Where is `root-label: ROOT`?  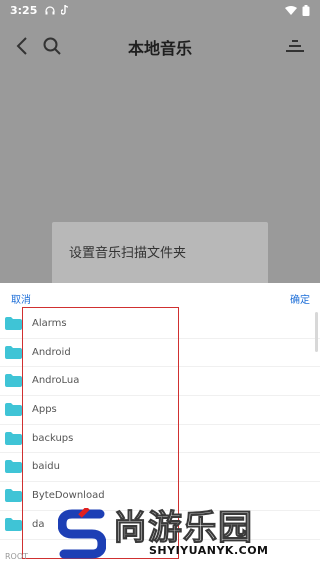 root-label: ROOT is located at coordinates (17, 556).